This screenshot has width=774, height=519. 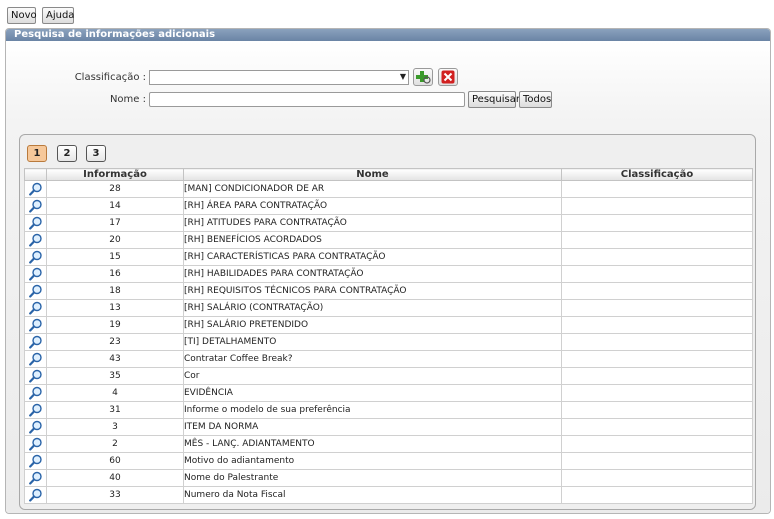 What do you see at coordinates (372, 240) in the screenshot?
I see `cell-name: [RH] BENEFÍCIOS ACORDADOS` at bounding box center [372, 240].